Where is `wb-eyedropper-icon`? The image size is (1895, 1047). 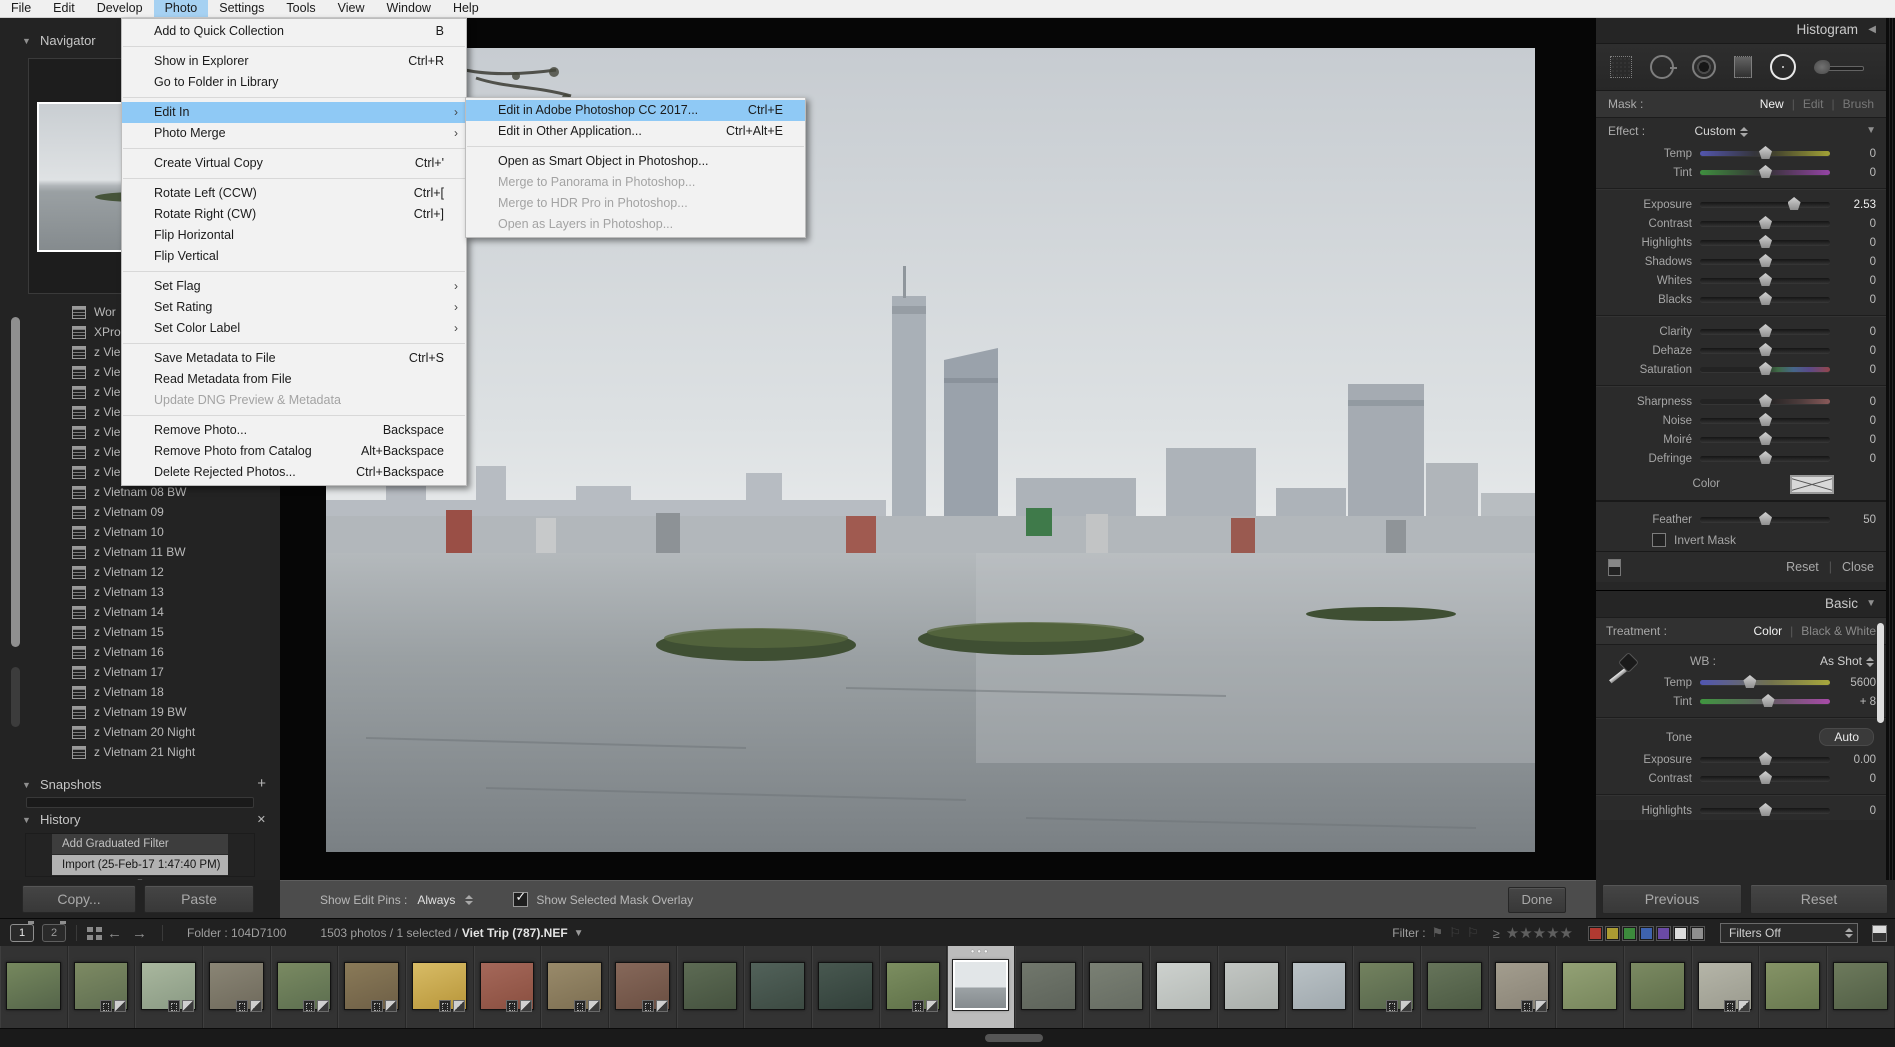
wb-eyedropper-icon is located at coordinates (1622, 673).